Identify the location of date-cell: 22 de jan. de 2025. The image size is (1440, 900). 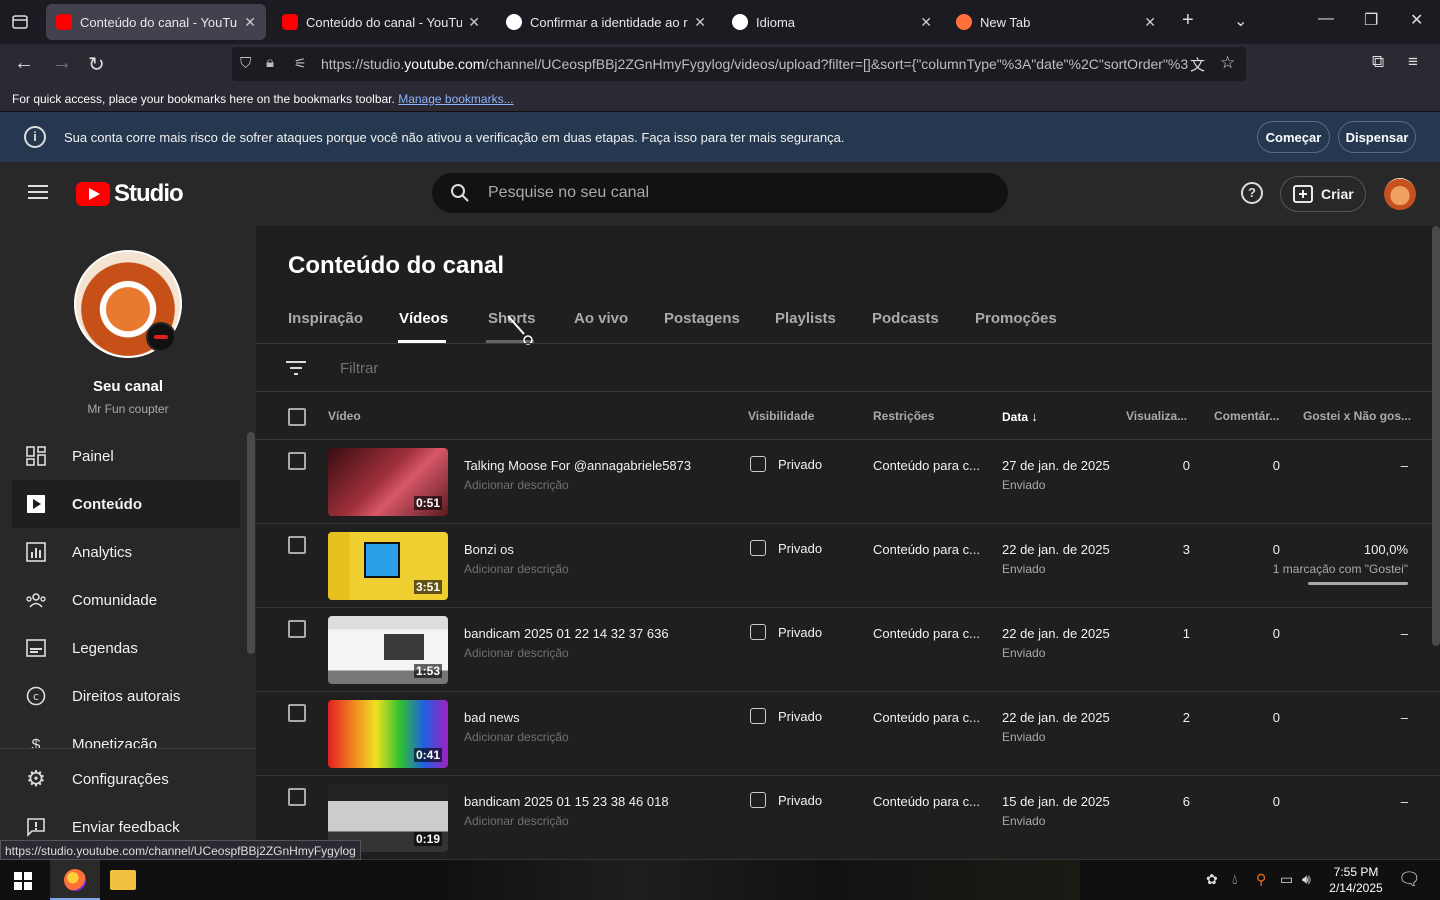
(1056, 633).